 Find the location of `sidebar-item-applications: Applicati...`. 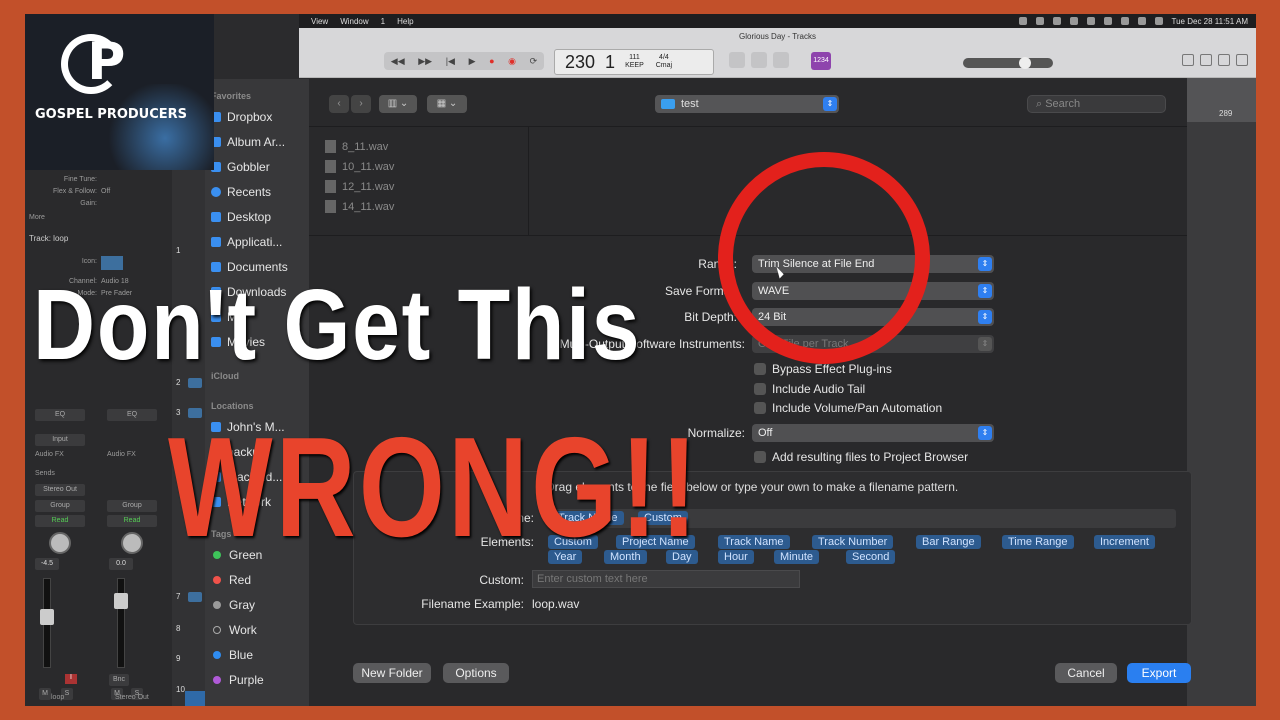

sidebar-item-applications: Applicati... is located at coordinates (260, 242).